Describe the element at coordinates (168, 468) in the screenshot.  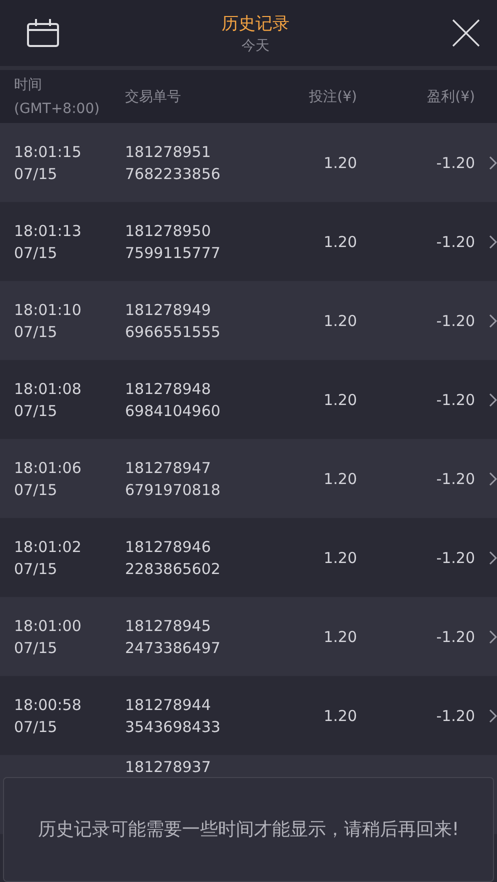
I see `order-number-cell-text: 181278947` at that location.